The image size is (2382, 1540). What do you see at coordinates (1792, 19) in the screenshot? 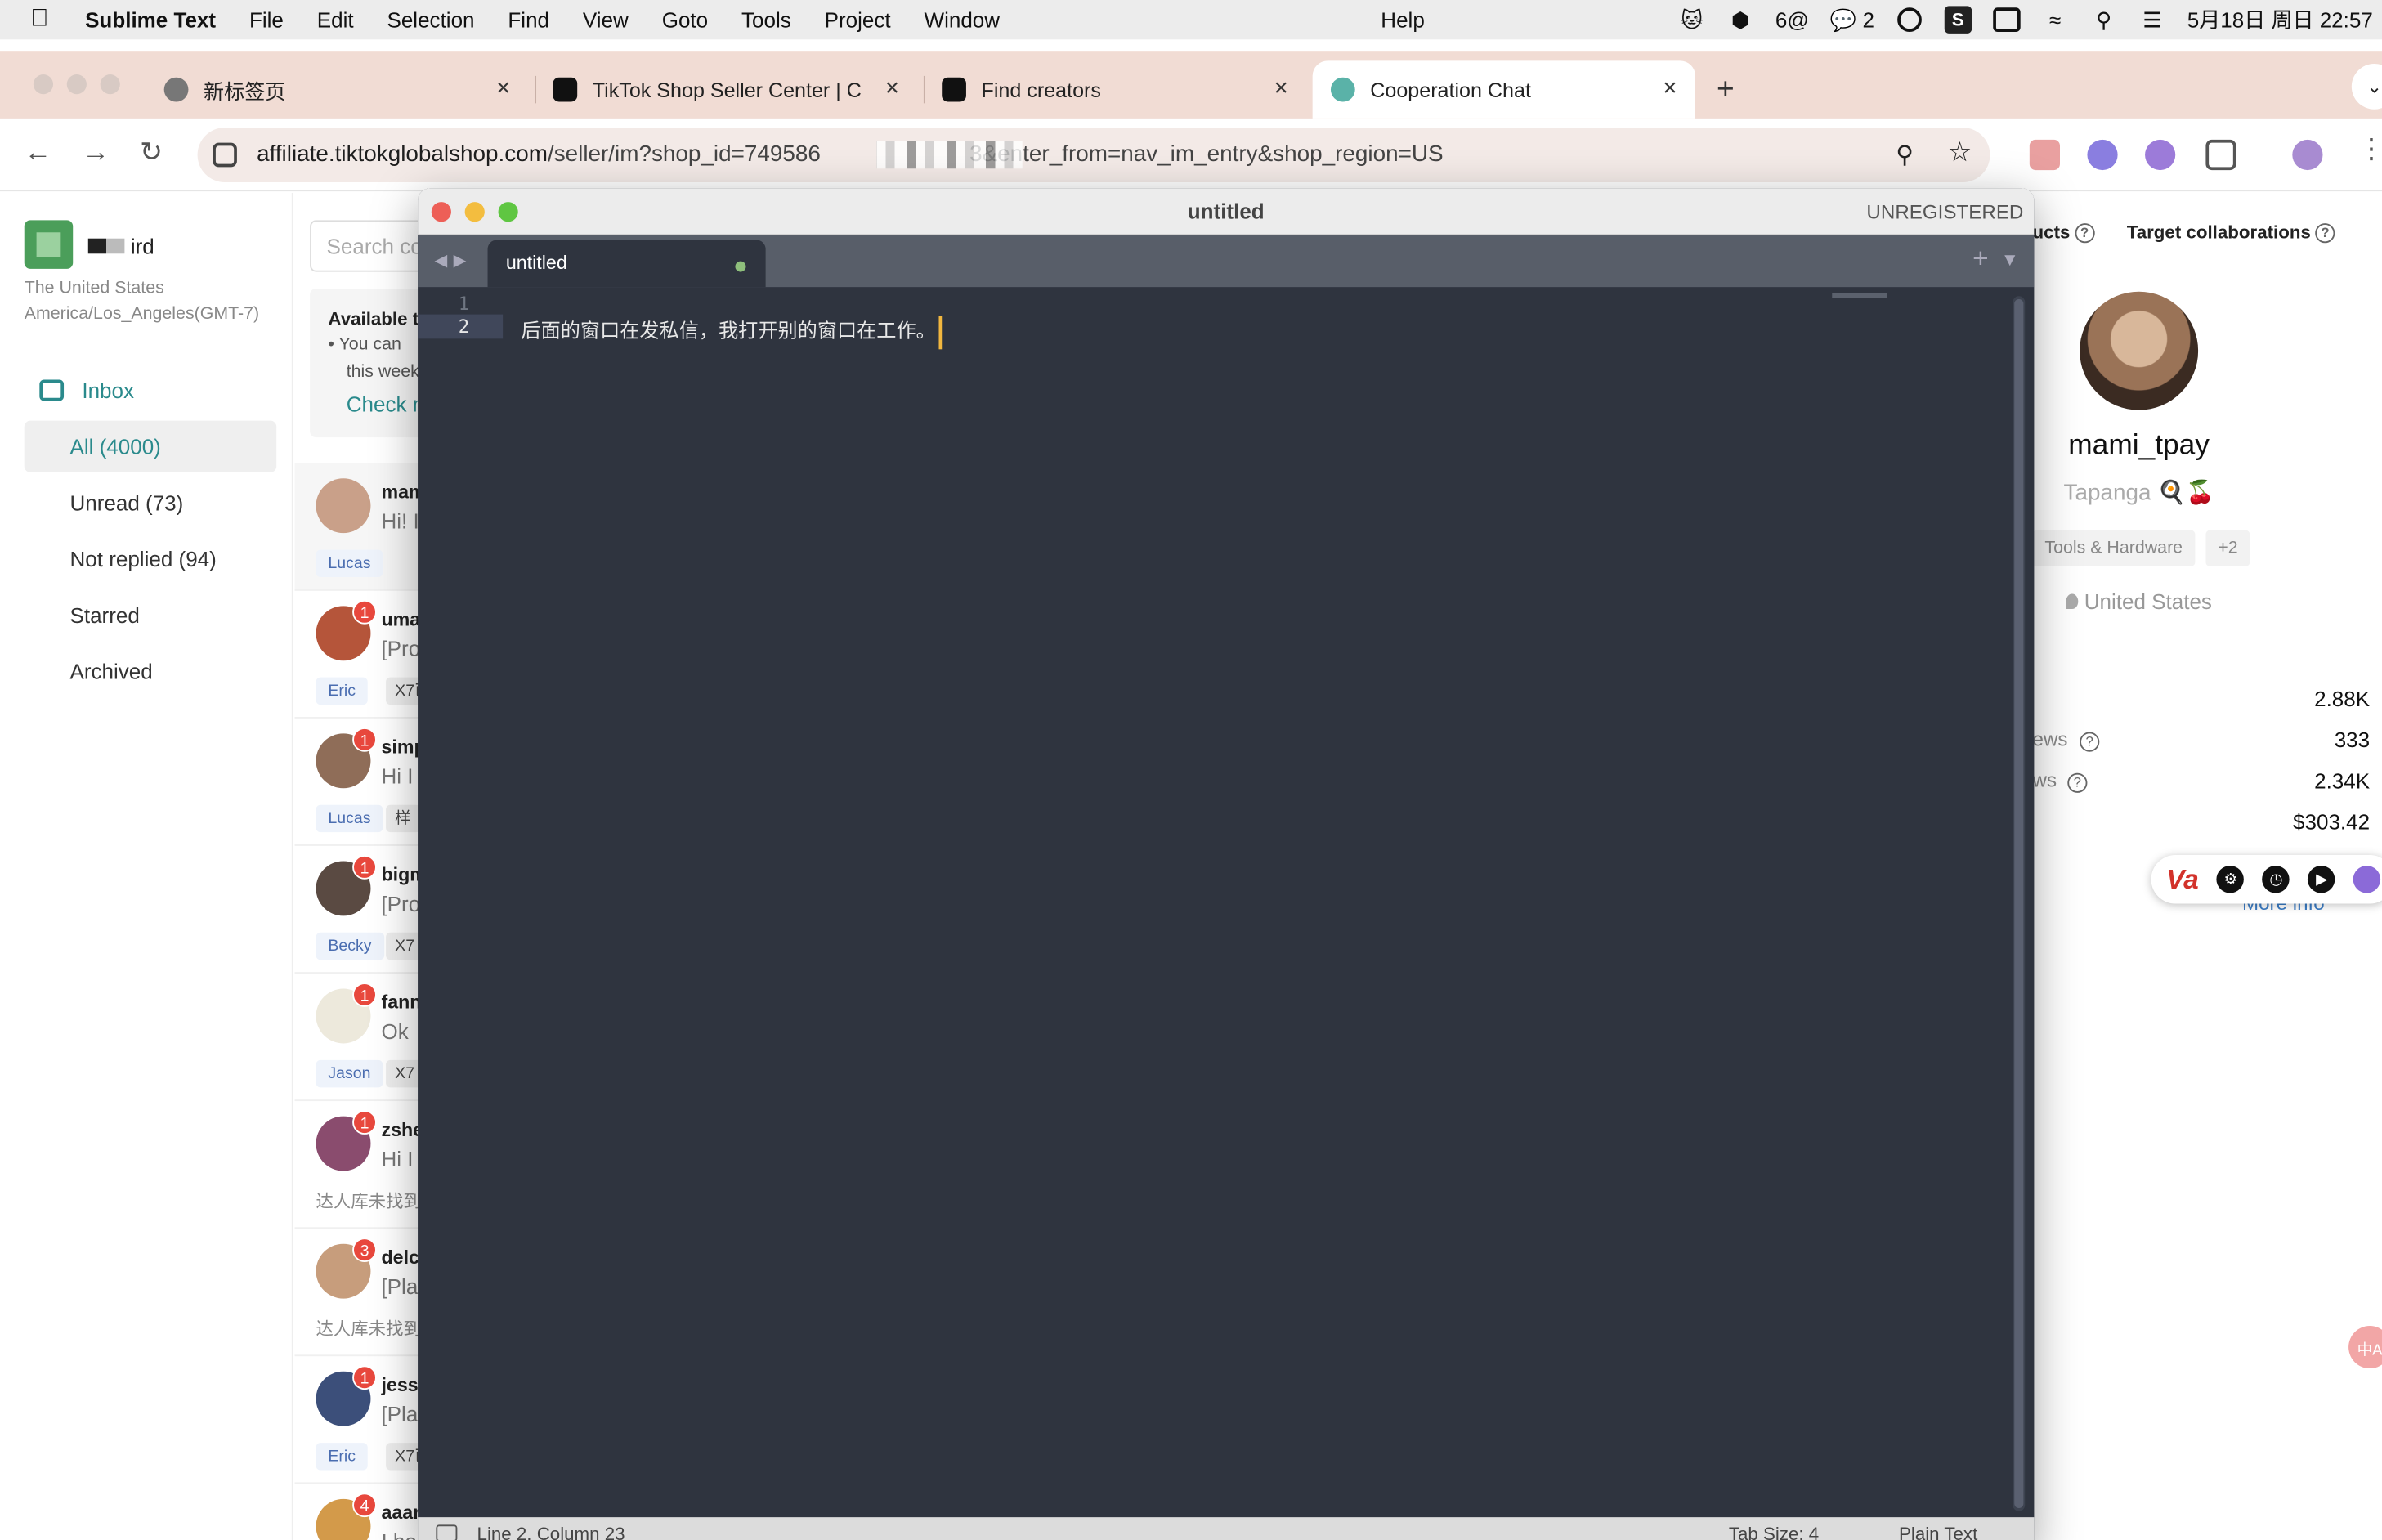
I see `notify-badge-icon: 6@` at bounding box center [1792, 19].